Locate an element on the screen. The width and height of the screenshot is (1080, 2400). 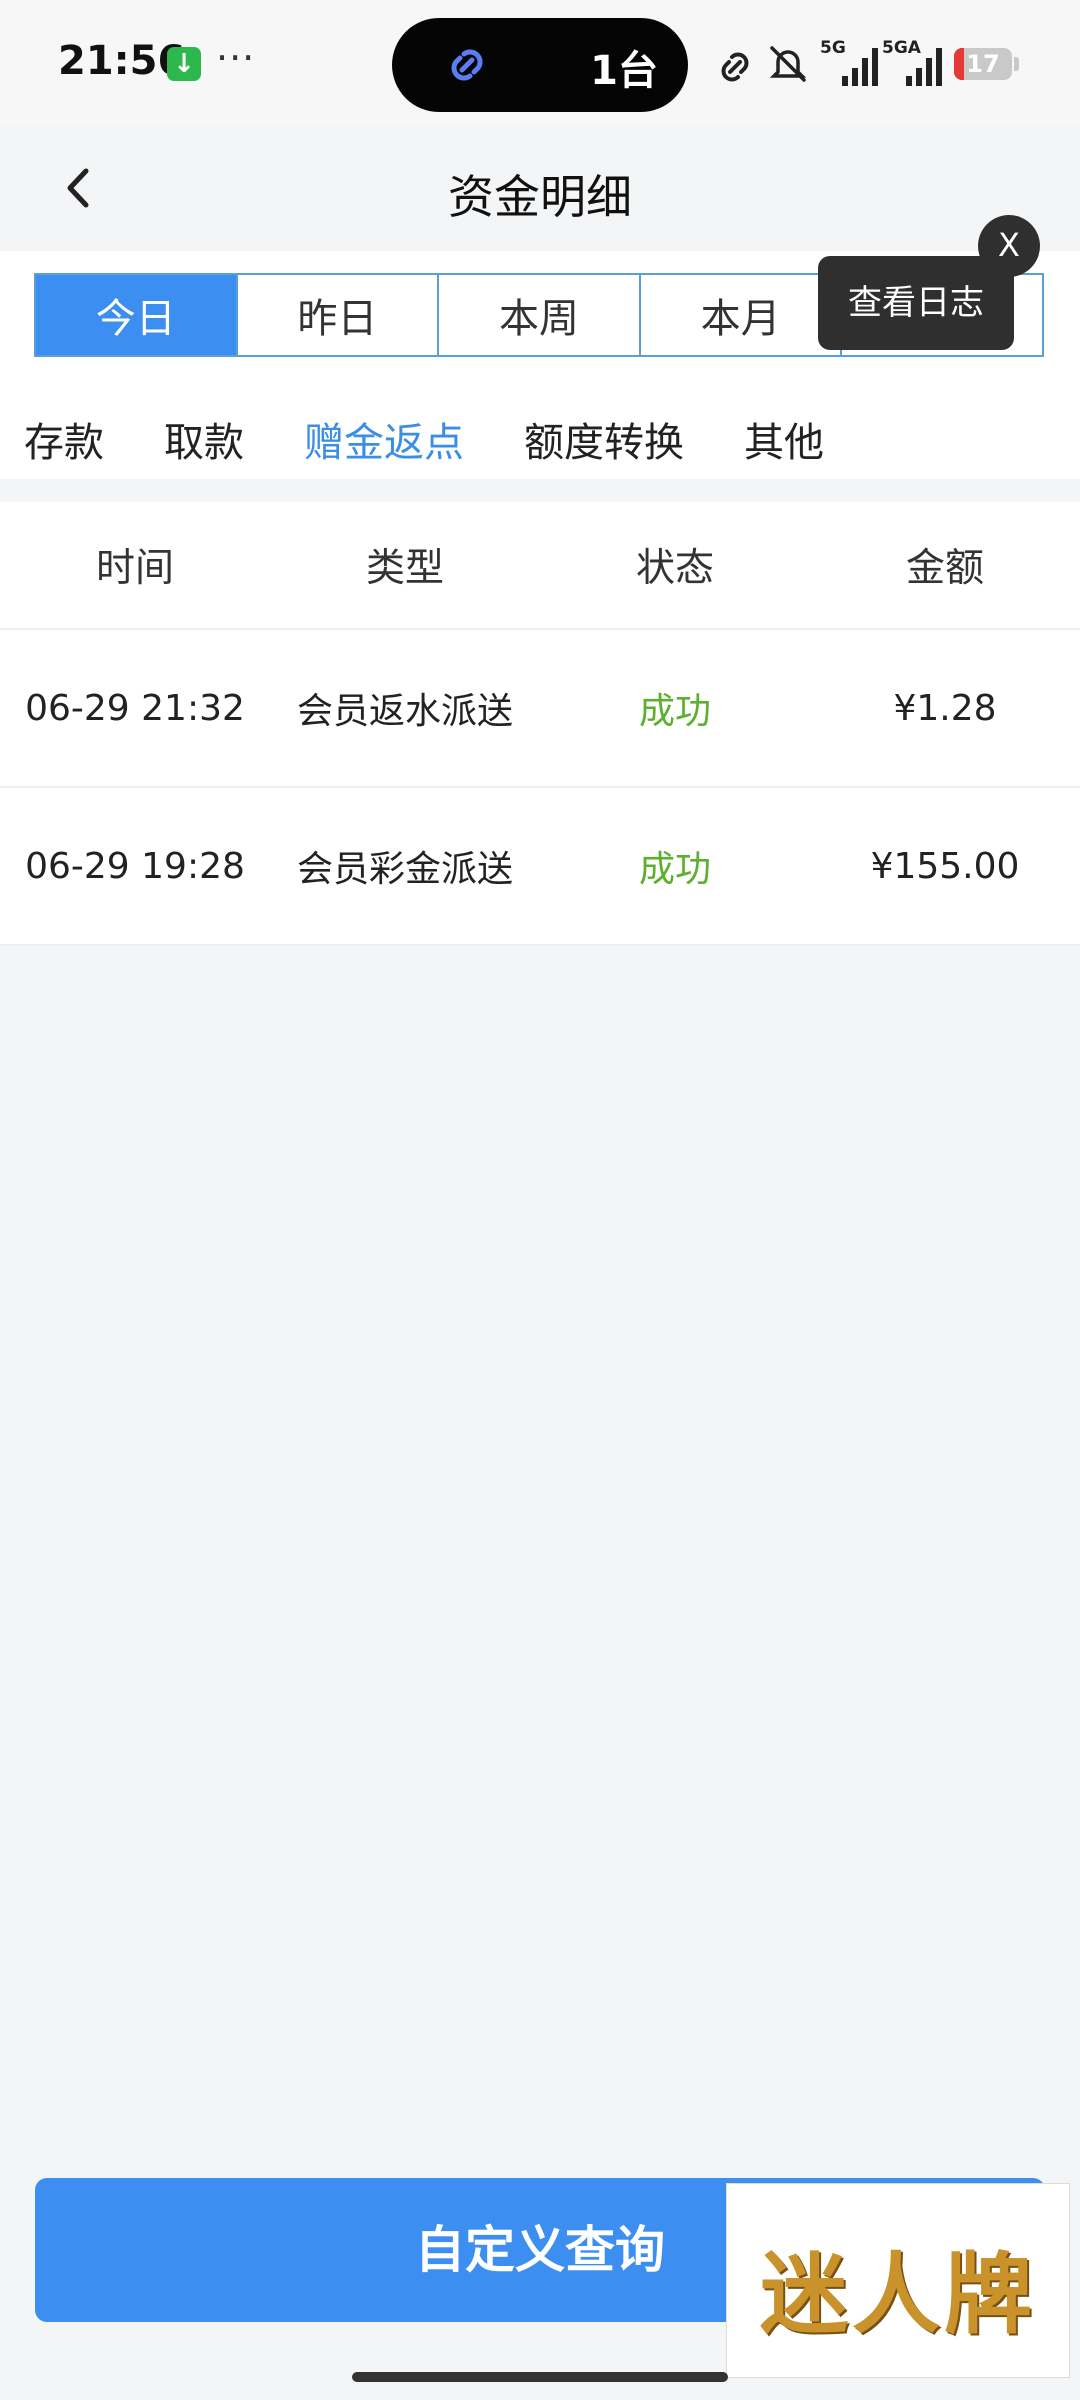
tab-yesterday: 昨日 is located at coordinates (339, 315).